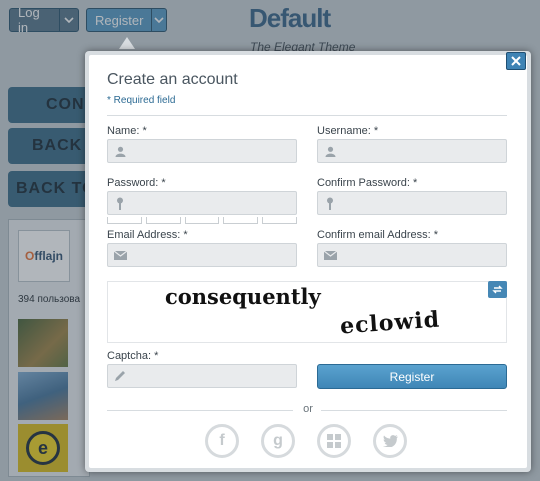 The image size is (540, 481). Describe the element at coordinates (127, 43) in the screenshot. I see `modal-pointer` at that location.